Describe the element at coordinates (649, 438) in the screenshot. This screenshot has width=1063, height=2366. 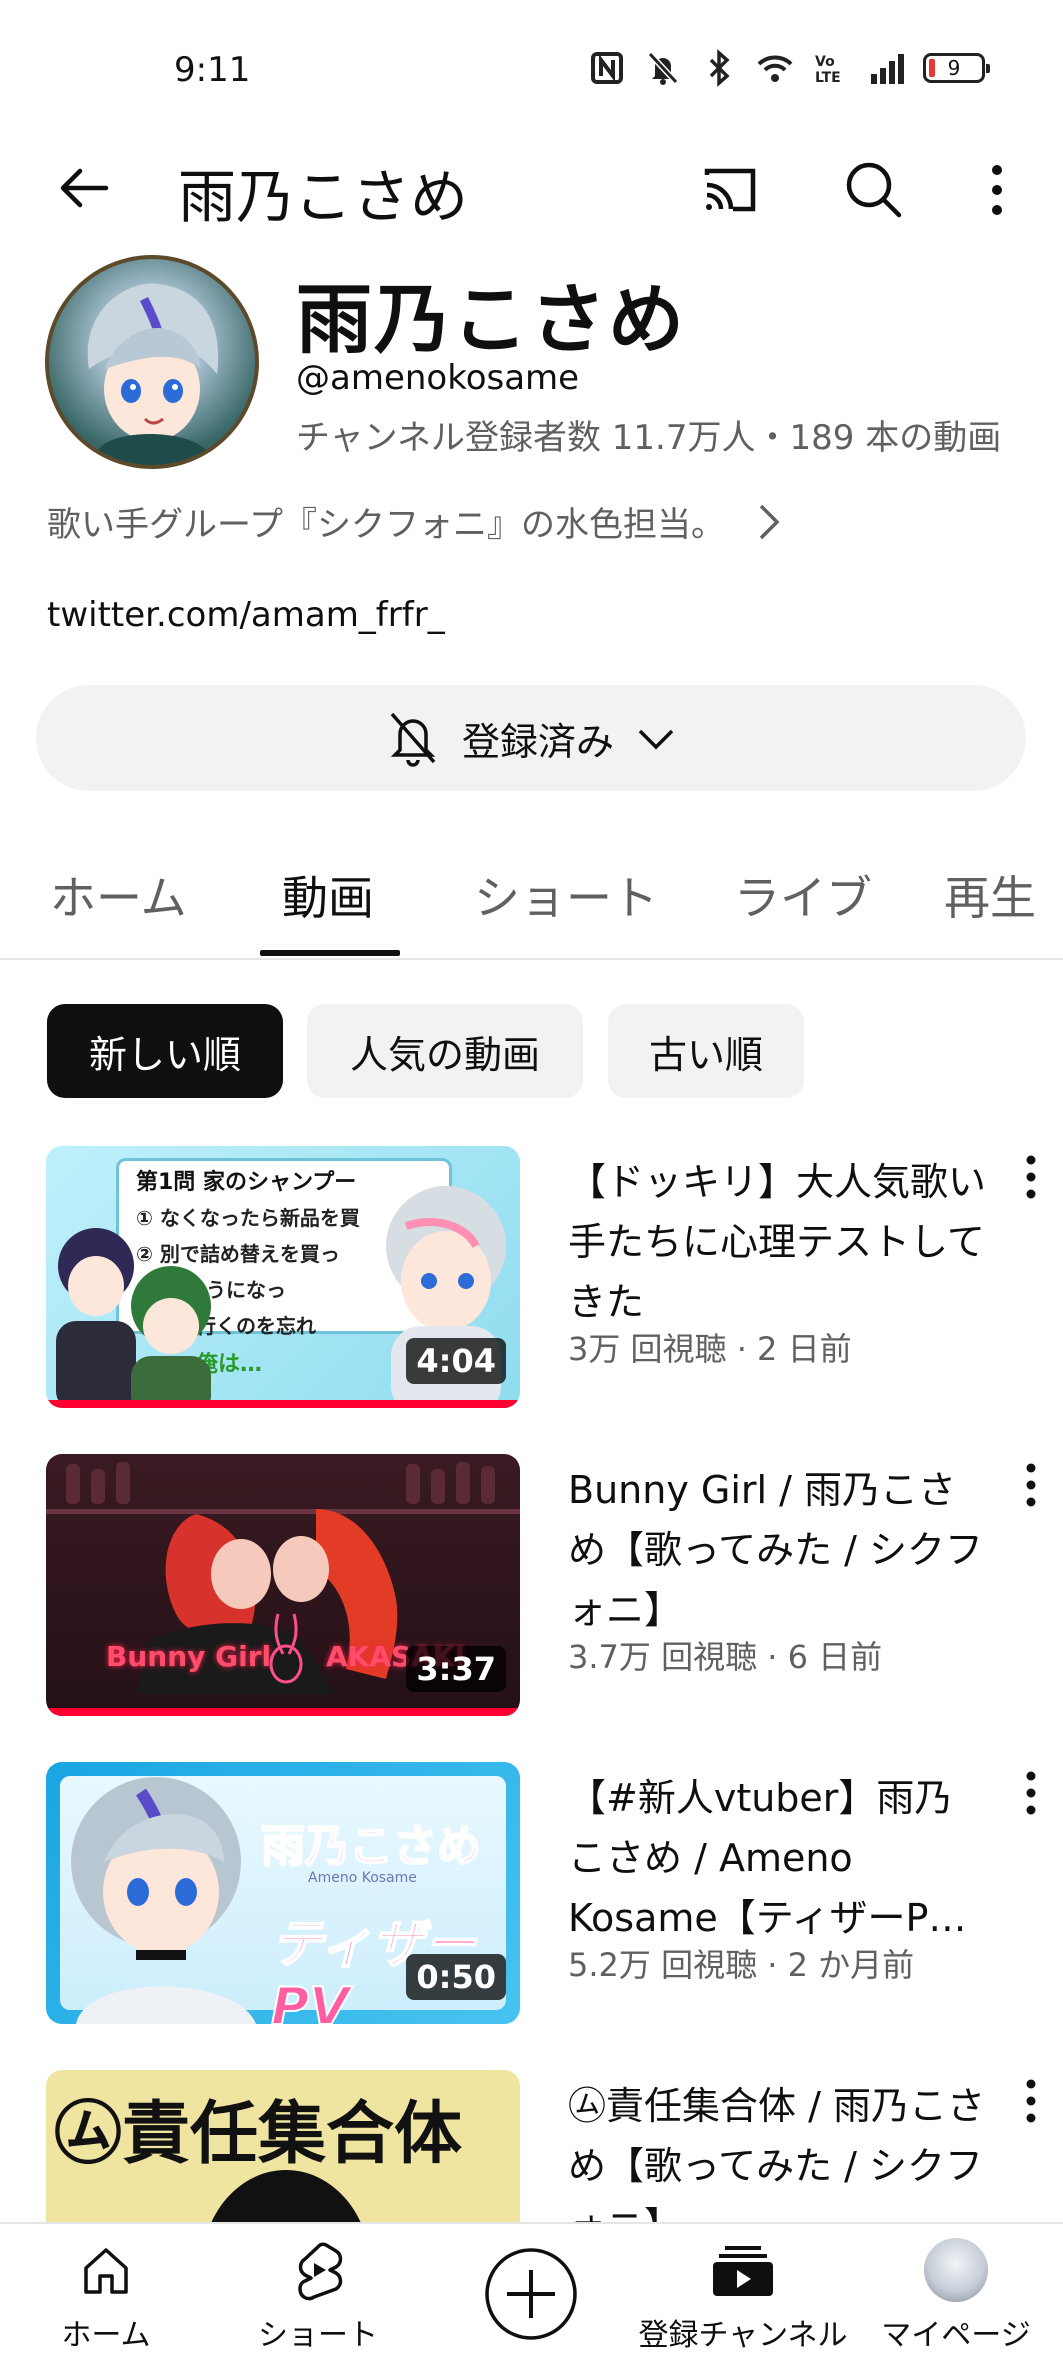
I see `channel-stats: チャンネル登録者数 11.7万人・189 本の動画` at that location.